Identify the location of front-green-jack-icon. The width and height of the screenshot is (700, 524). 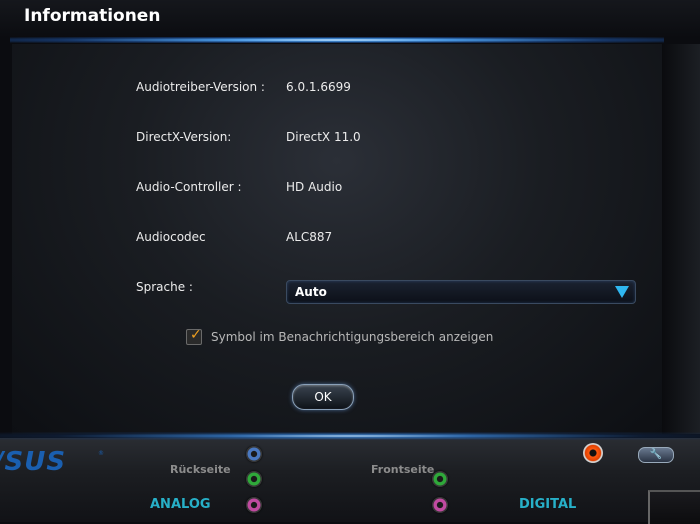
(440, 479).